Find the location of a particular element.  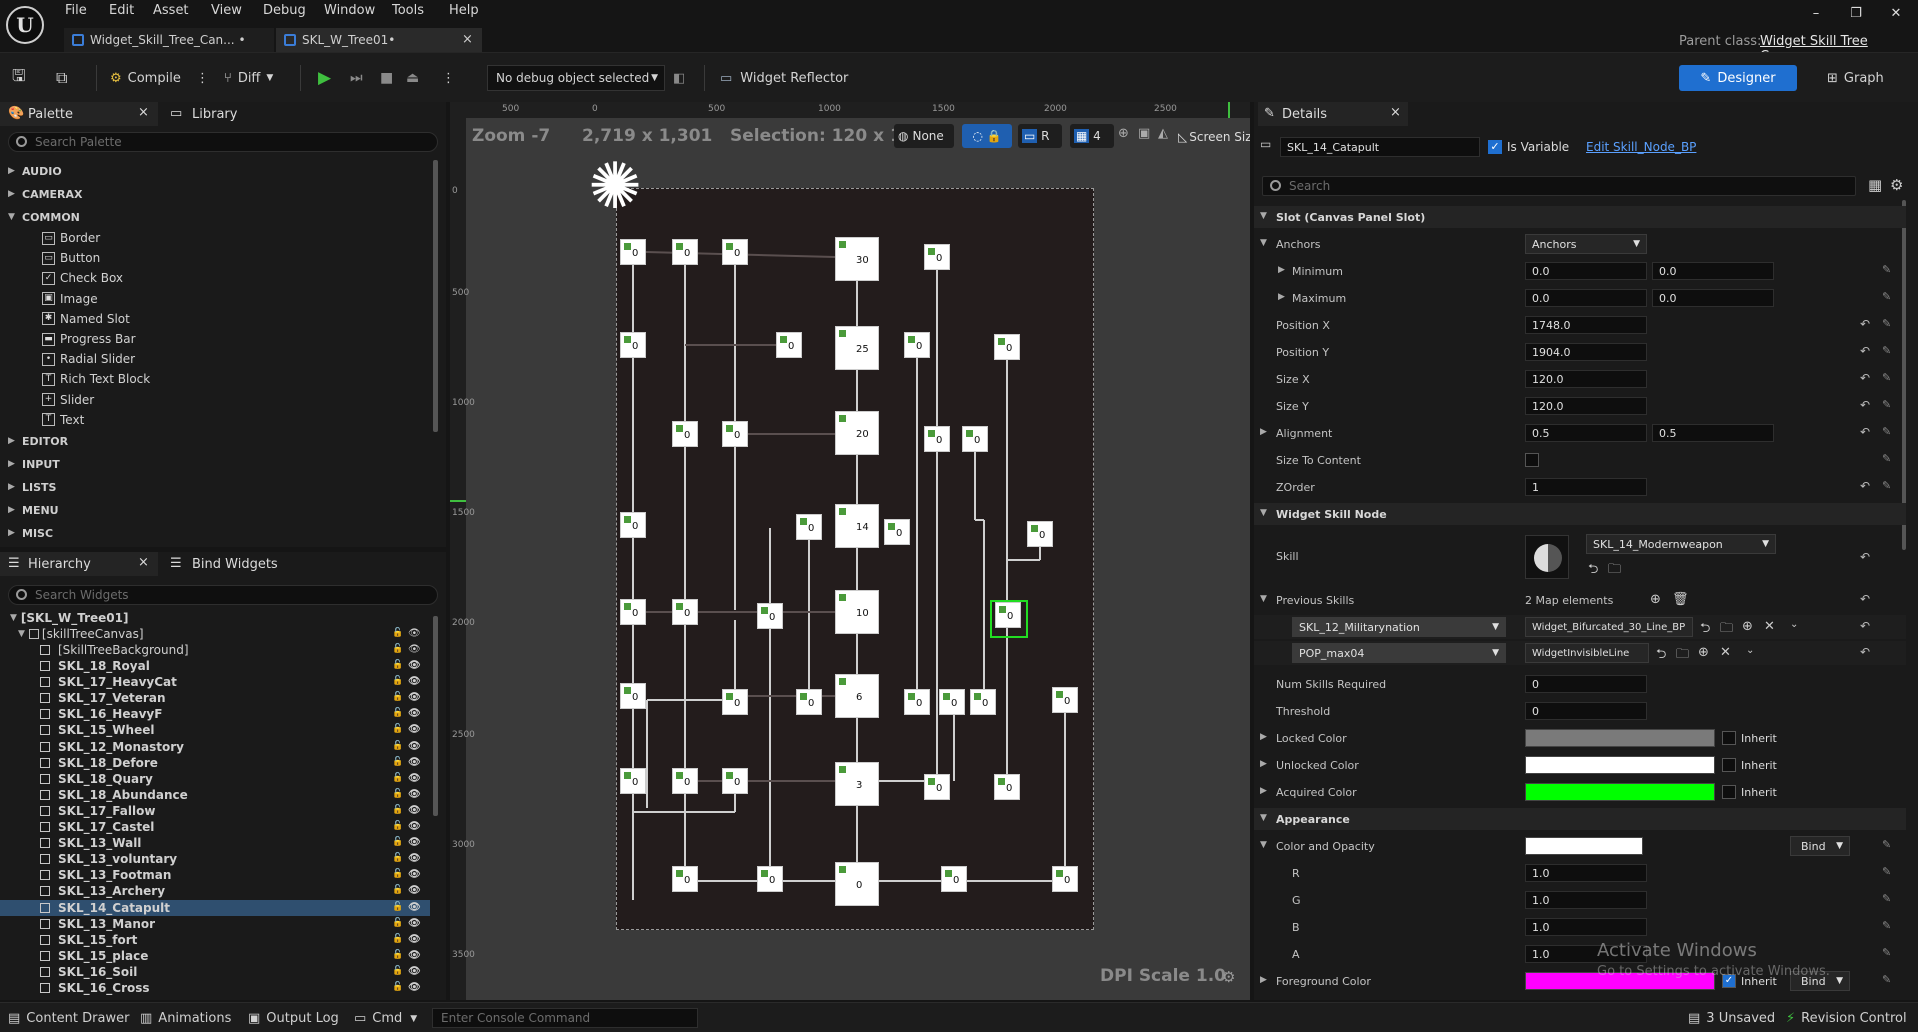

unlocked-color-swatch is located at coordinates (1620, 765).